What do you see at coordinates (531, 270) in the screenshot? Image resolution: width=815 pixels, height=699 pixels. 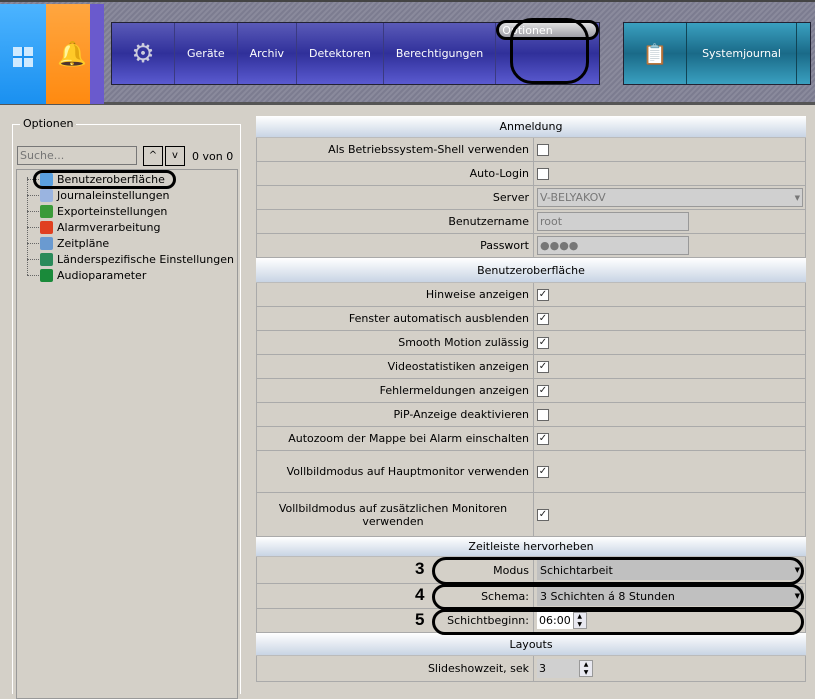 I see `section-ui: Benutzeroberfläche` at bounding box center [531, 270].